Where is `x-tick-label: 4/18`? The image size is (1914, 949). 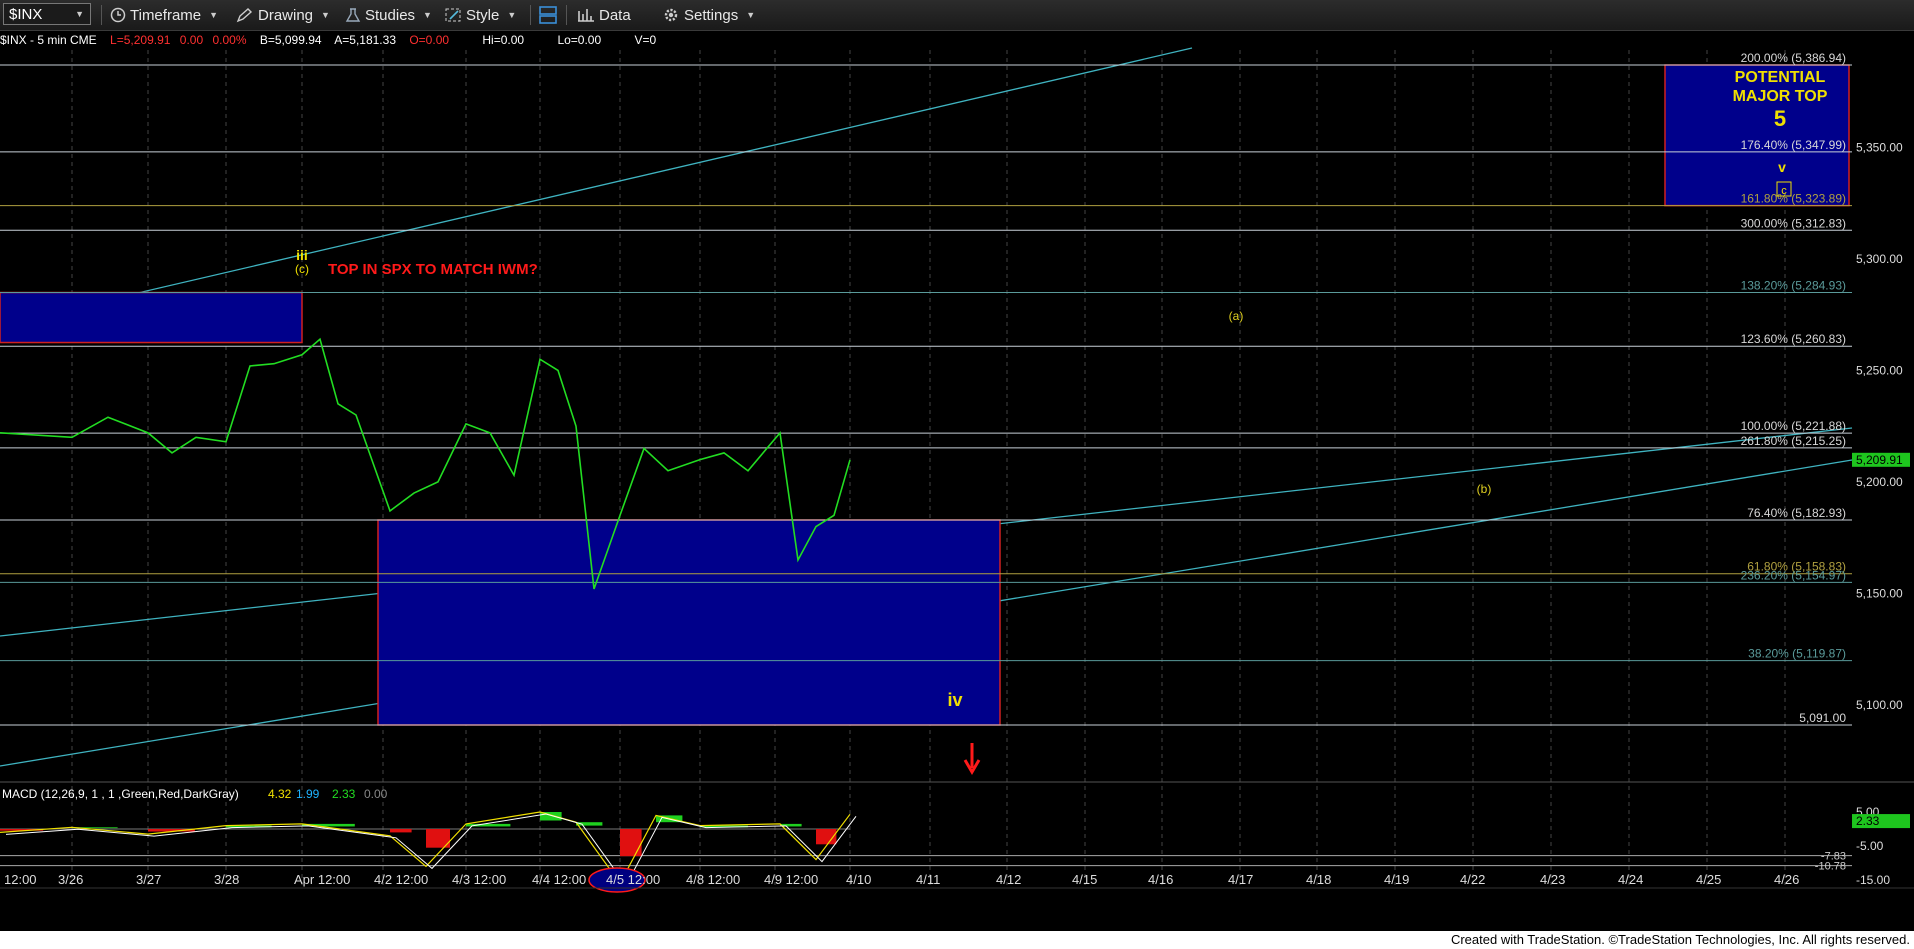 x-tick-label: 4/18 is located at coordinates (1318, 879).